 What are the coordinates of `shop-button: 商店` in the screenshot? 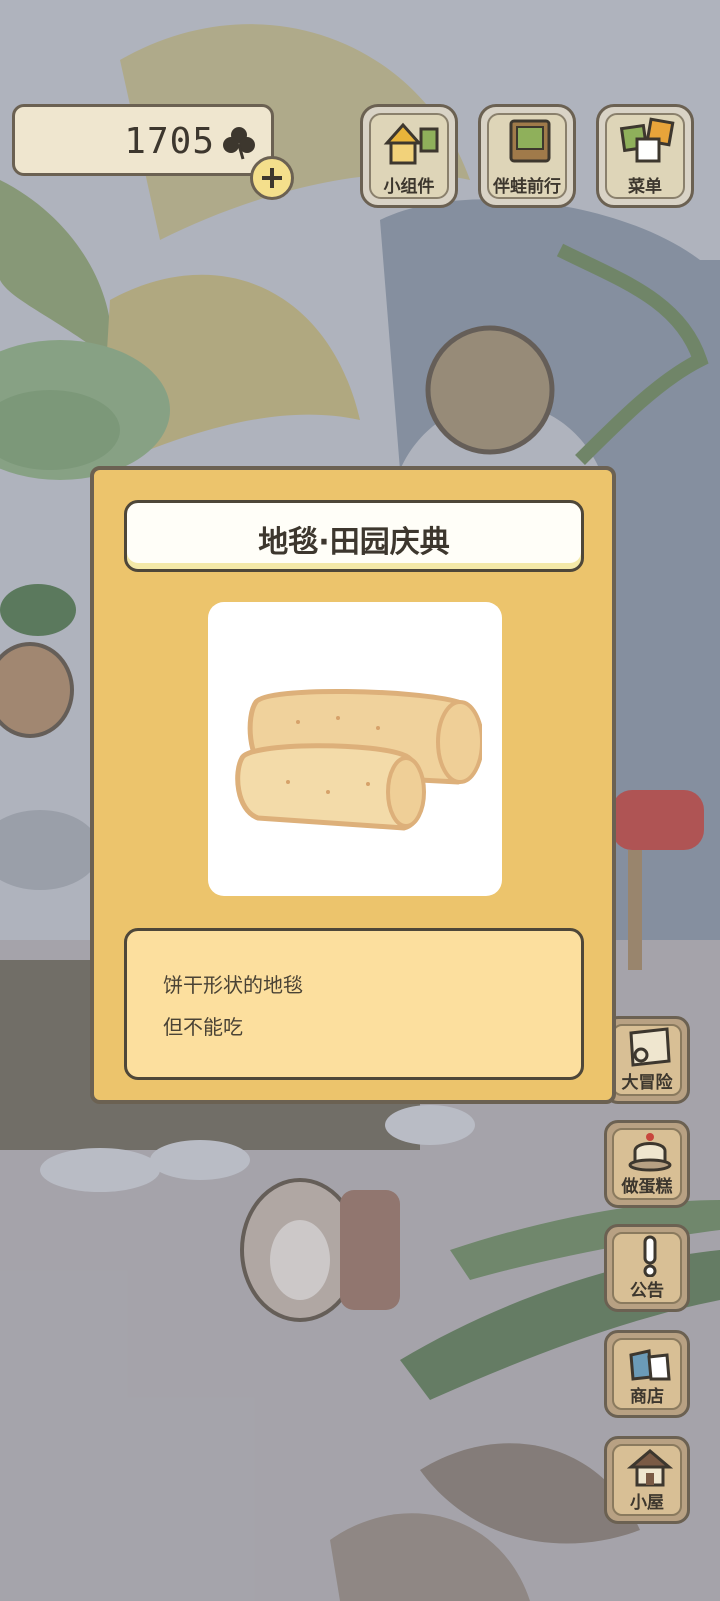 It's located at (647, 1374).